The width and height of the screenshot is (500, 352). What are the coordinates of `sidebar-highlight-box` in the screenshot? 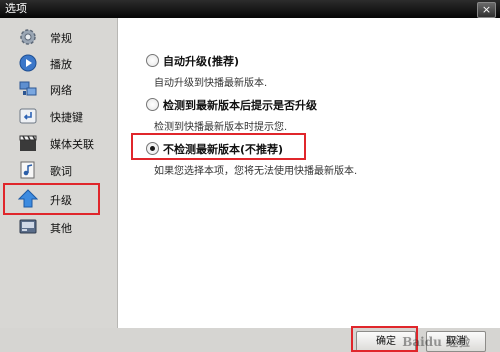 It's located at (51, 199).